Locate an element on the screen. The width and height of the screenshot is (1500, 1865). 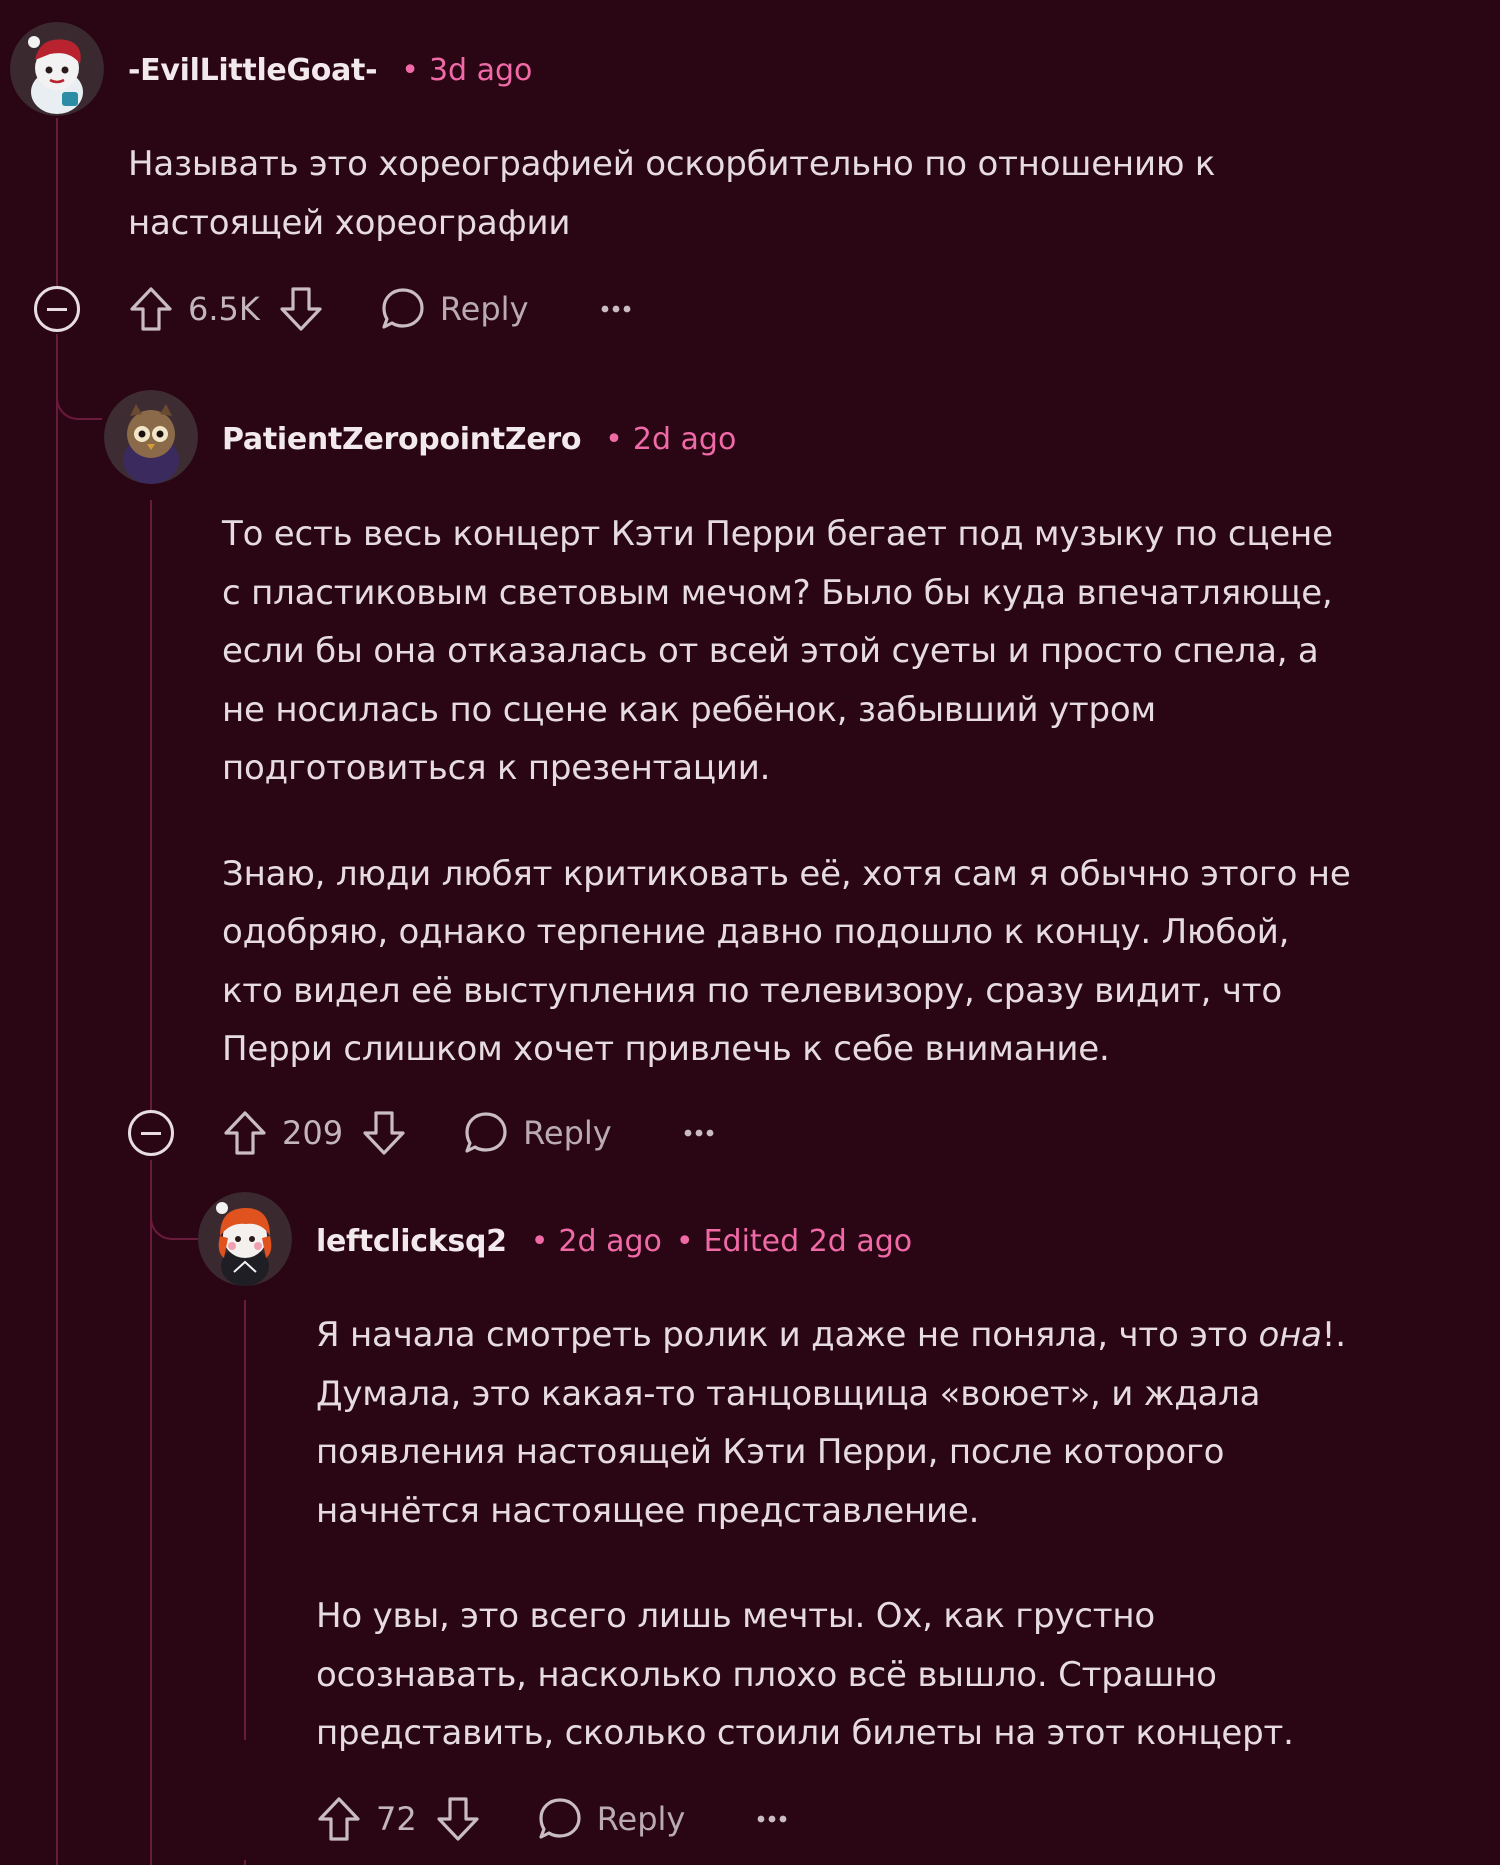
thread-line-level-1-lower is located at coordinates (57, 1099).